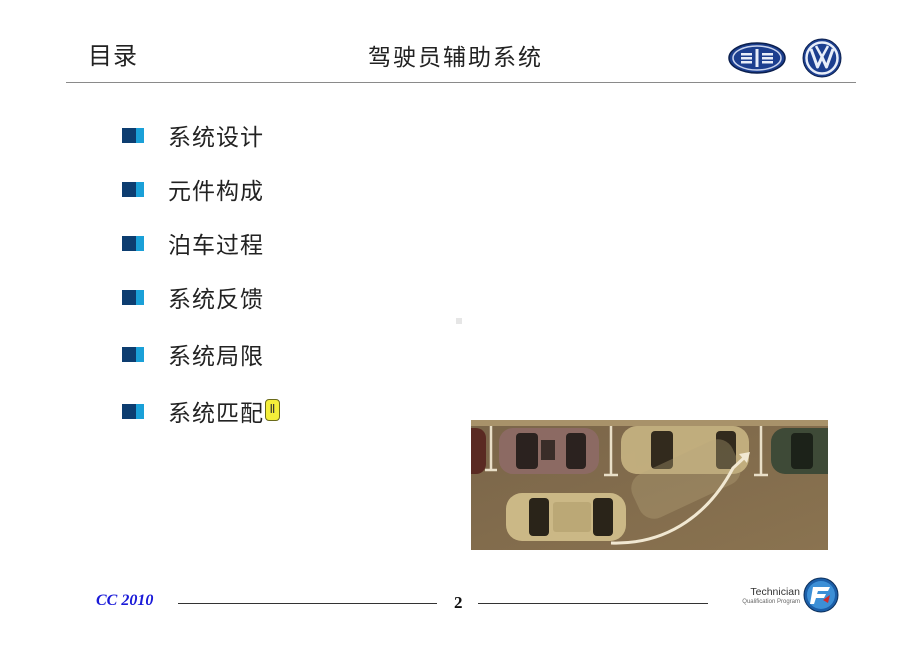 The image size is (920, 651). What do you see at coordinates (459, 321) in the screenshot?
I see `placeholder-dot` at bounding box center [459, 321].